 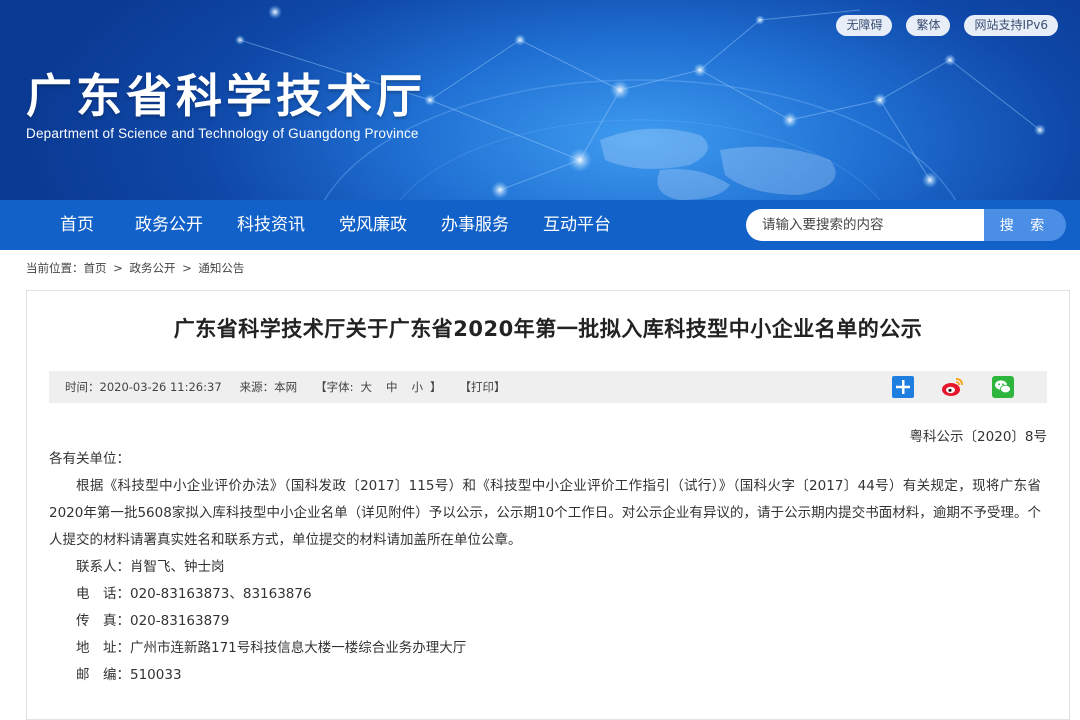 What do you see at coordinates (271, 648) in the screenshot?
I see `contact-address: 地 址：广州市连新路171号科技信息大楼一楼综合业务办理大厅` at bounding box center [271, 648].